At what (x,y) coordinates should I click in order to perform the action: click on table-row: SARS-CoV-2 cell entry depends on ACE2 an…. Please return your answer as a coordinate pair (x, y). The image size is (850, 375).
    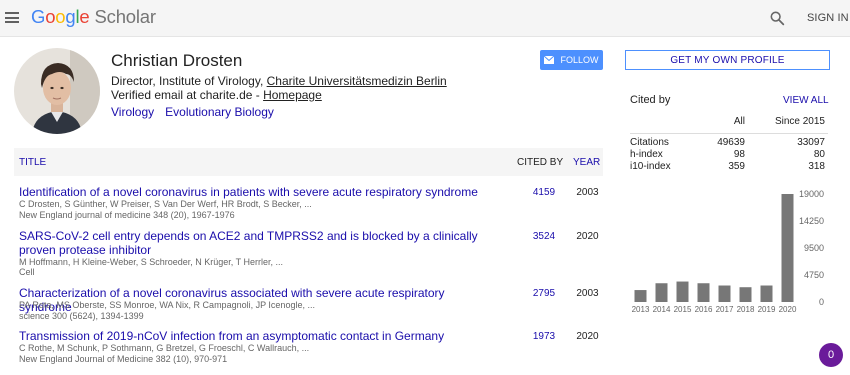
    Looking at the image, I should click on (308, 253).